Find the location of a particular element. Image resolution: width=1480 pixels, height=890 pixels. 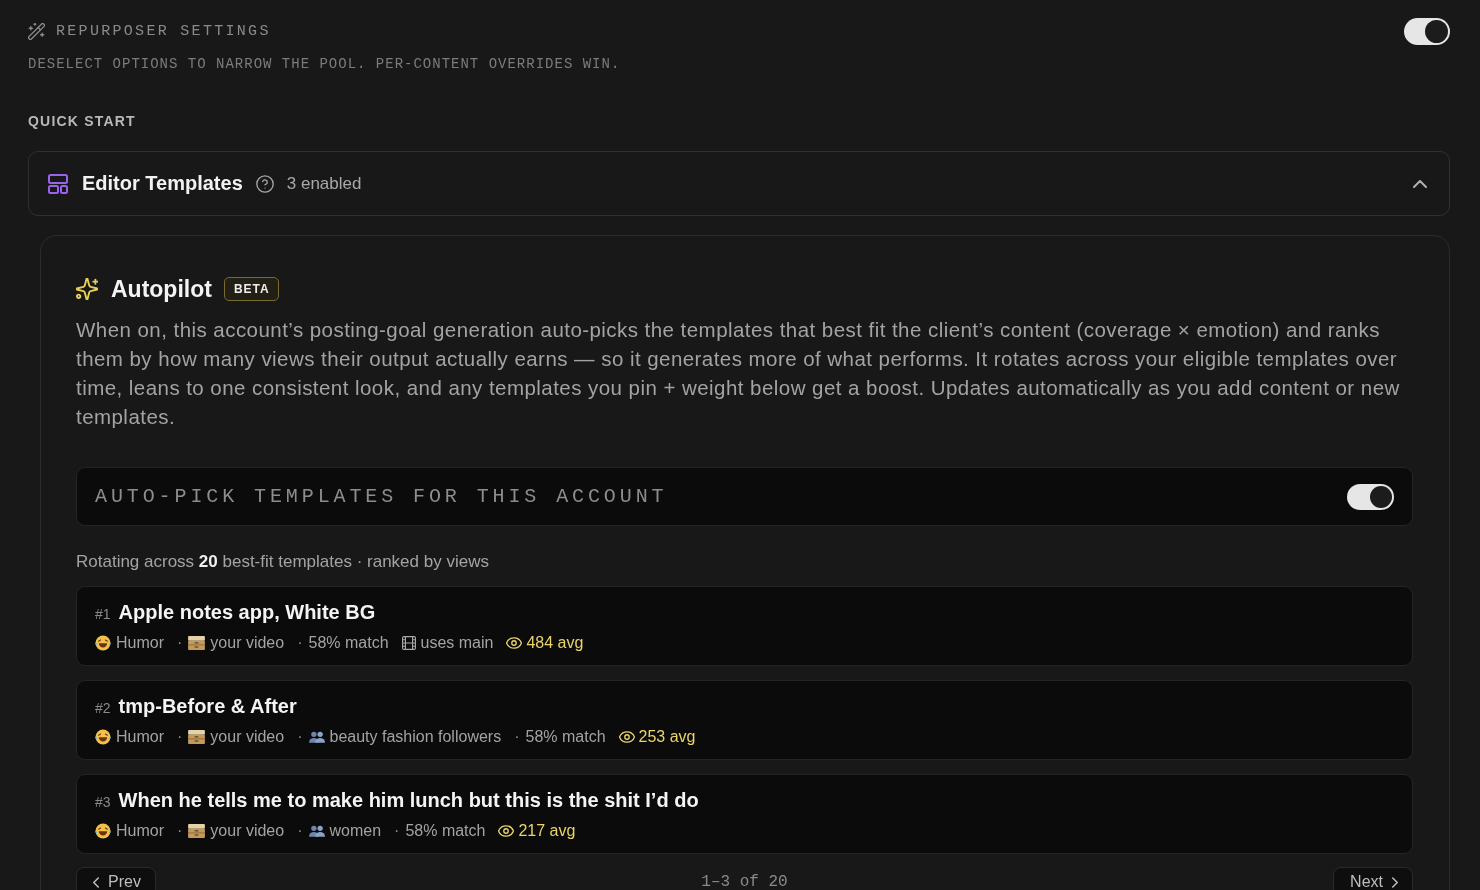

rank-number: #1 is located at coordinates (103, 614).